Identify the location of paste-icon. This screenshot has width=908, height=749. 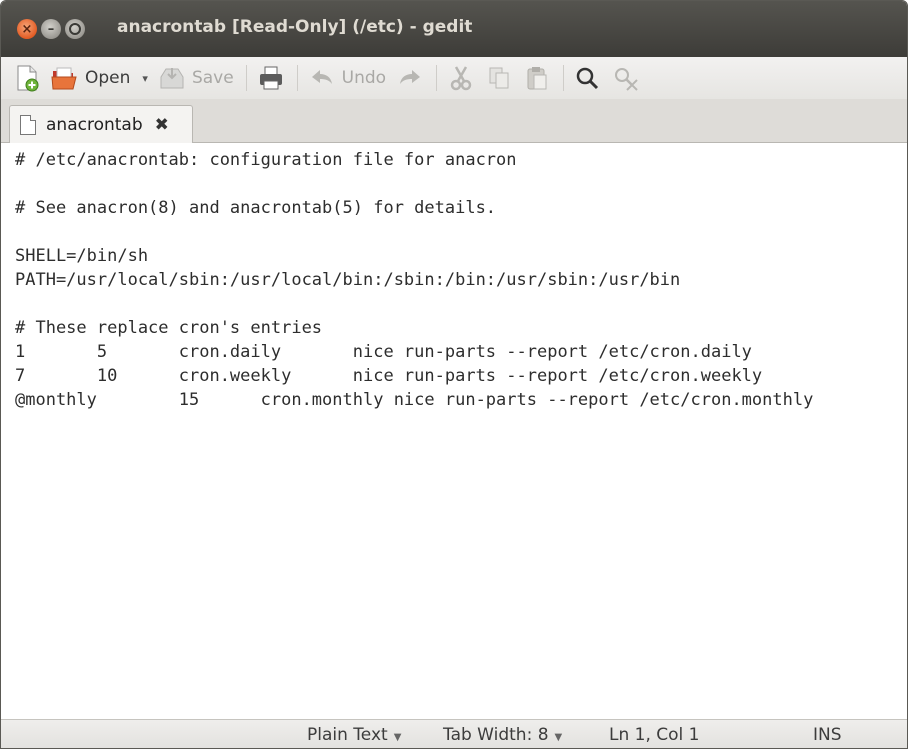
(537, 78).